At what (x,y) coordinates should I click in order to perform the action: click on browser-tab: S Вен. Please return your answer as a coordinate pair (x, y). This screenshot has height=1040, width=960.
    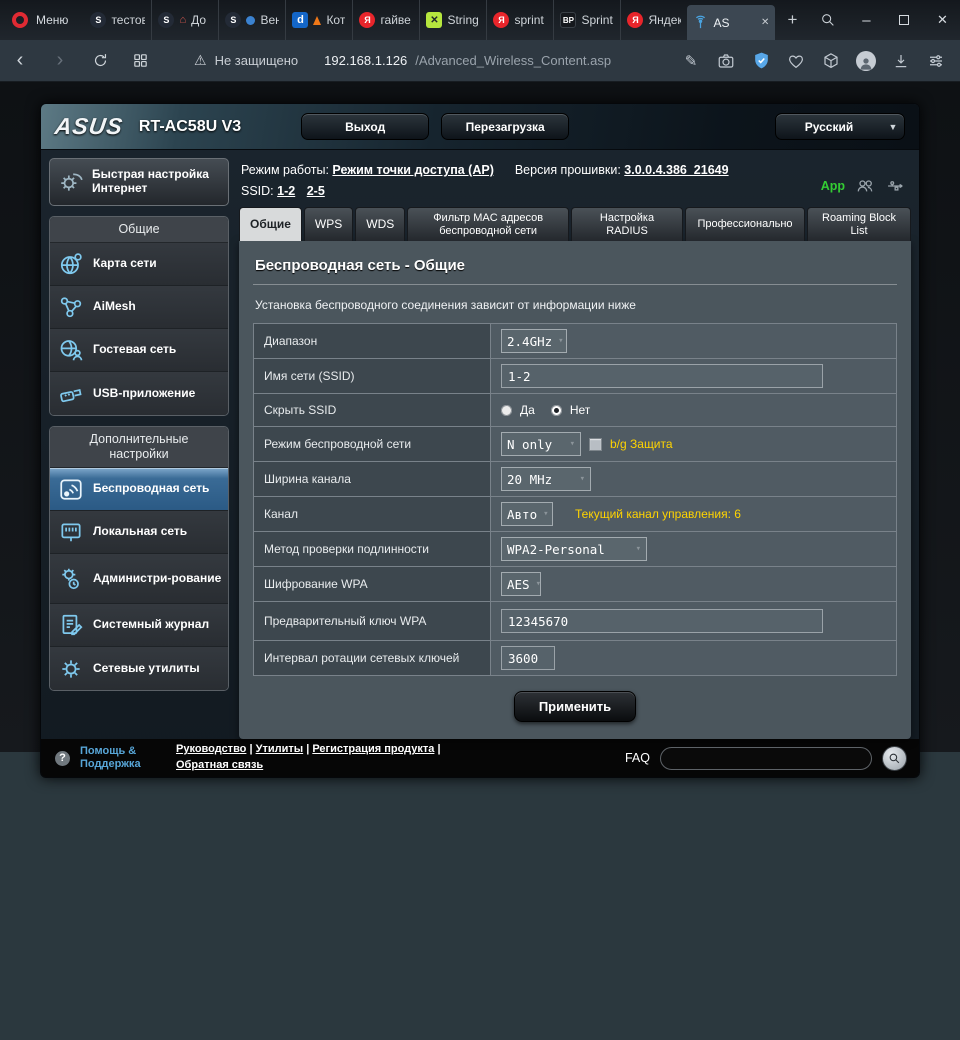
    Looking at the image, I should click on (251, 20).